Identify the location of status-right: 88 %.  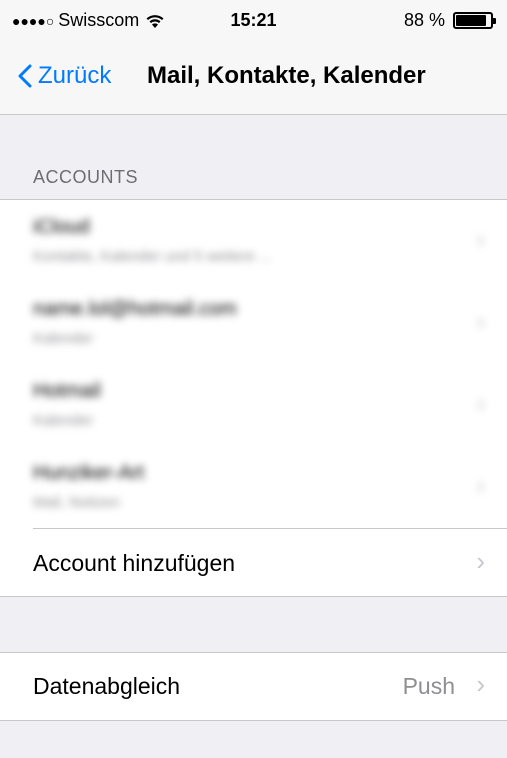
(449, 20).